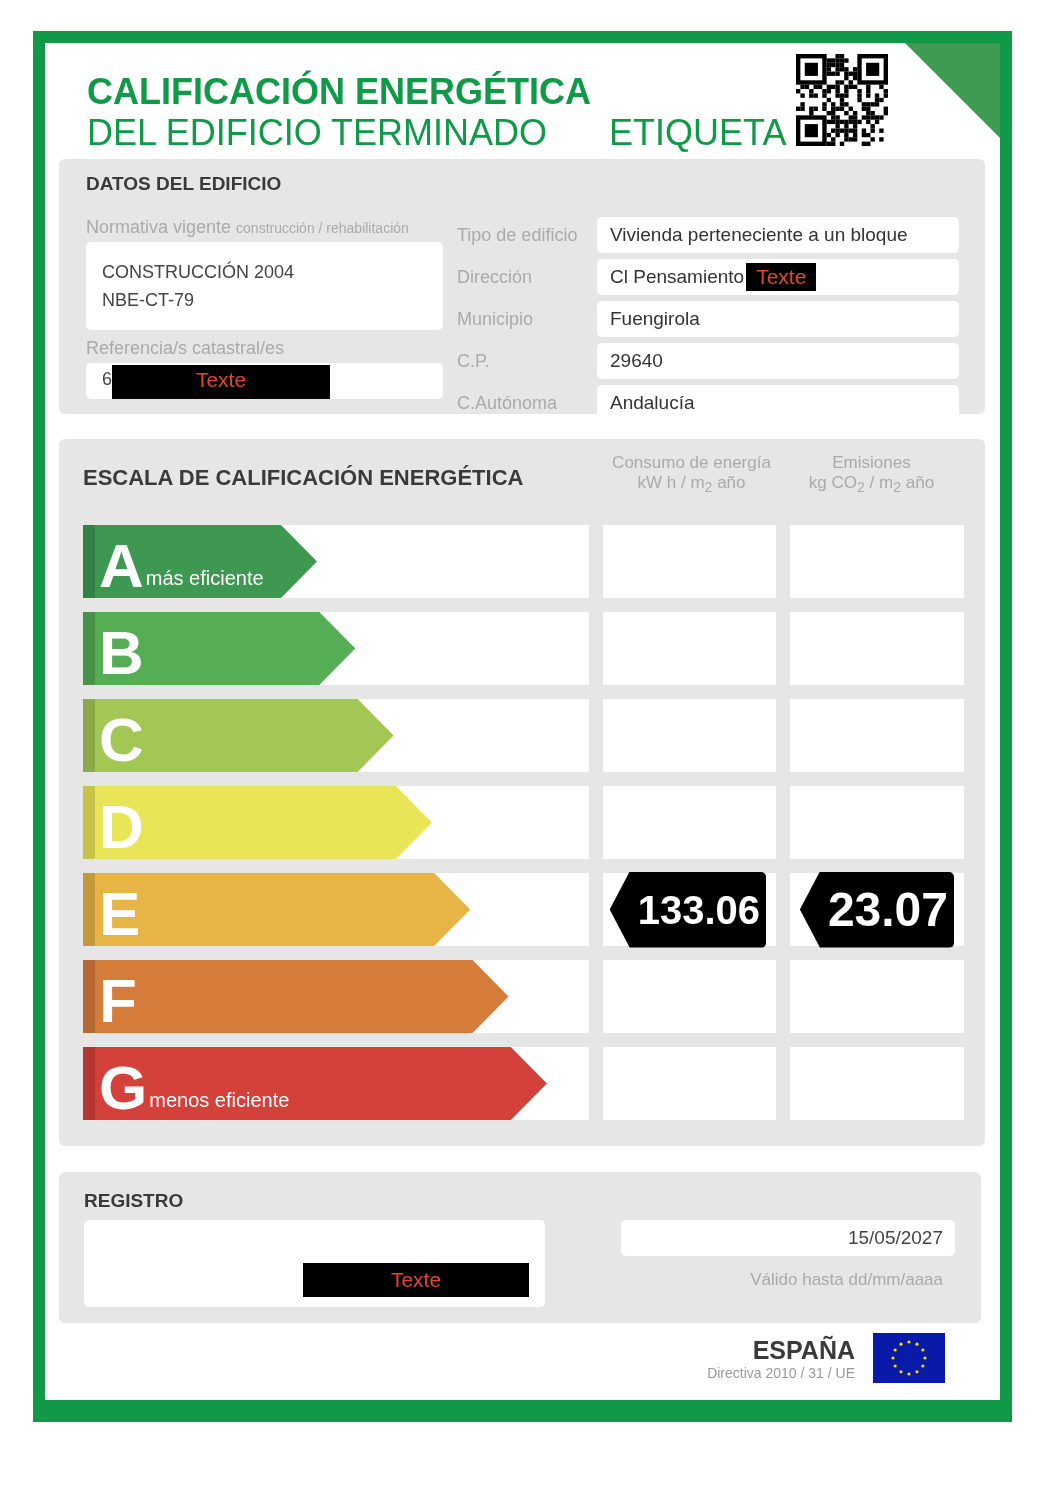 The height and width of the screenshot is (1500, 1053). What do you see at coordinates (803, 1350) in the screenshot?
I see `country-name: ESPAÑA` at bounding box center [803, 1350].